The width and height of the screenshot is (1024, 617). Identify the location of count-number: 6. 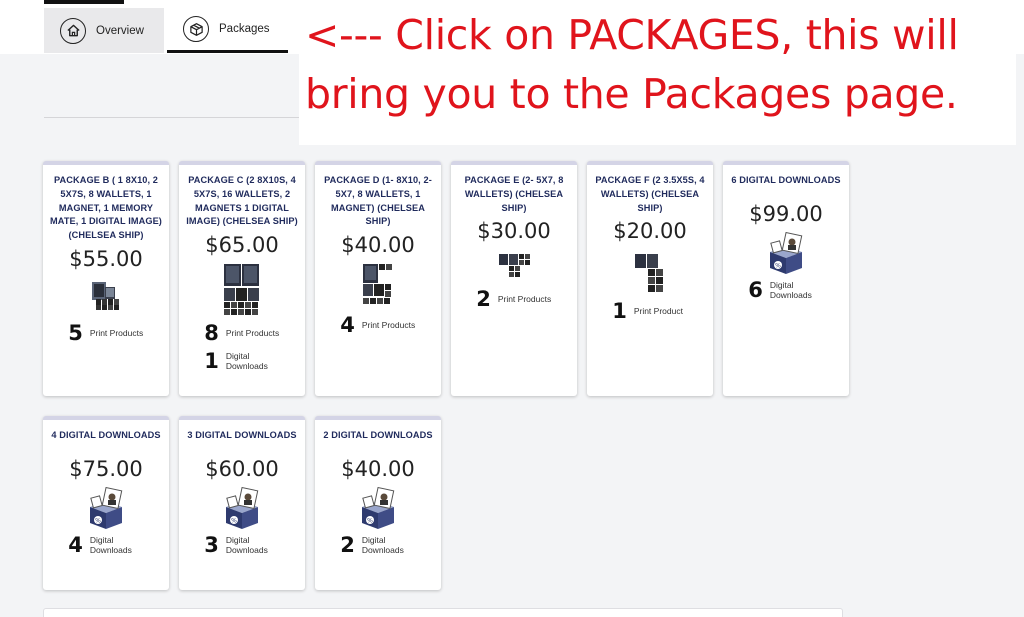
(755, 289).